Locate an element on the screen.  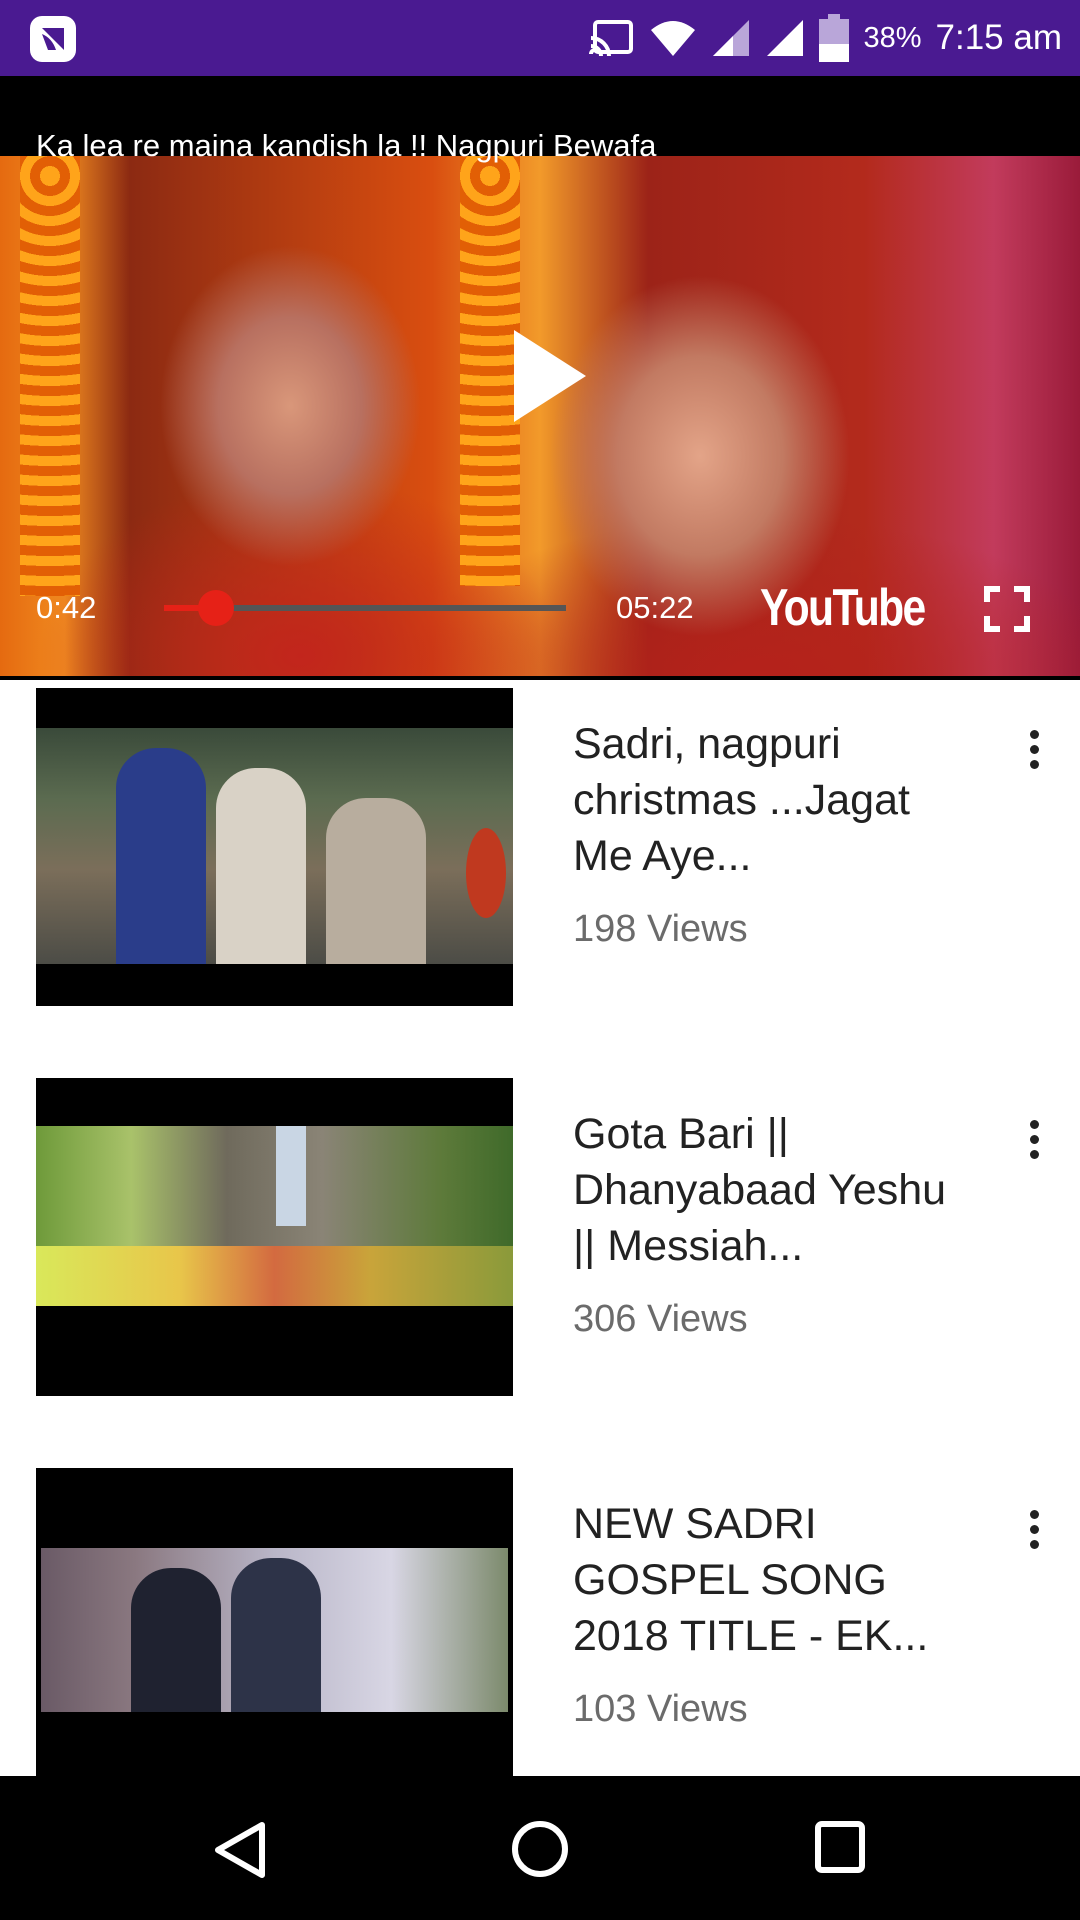
home-icon is located at coordinates (540, 1849).